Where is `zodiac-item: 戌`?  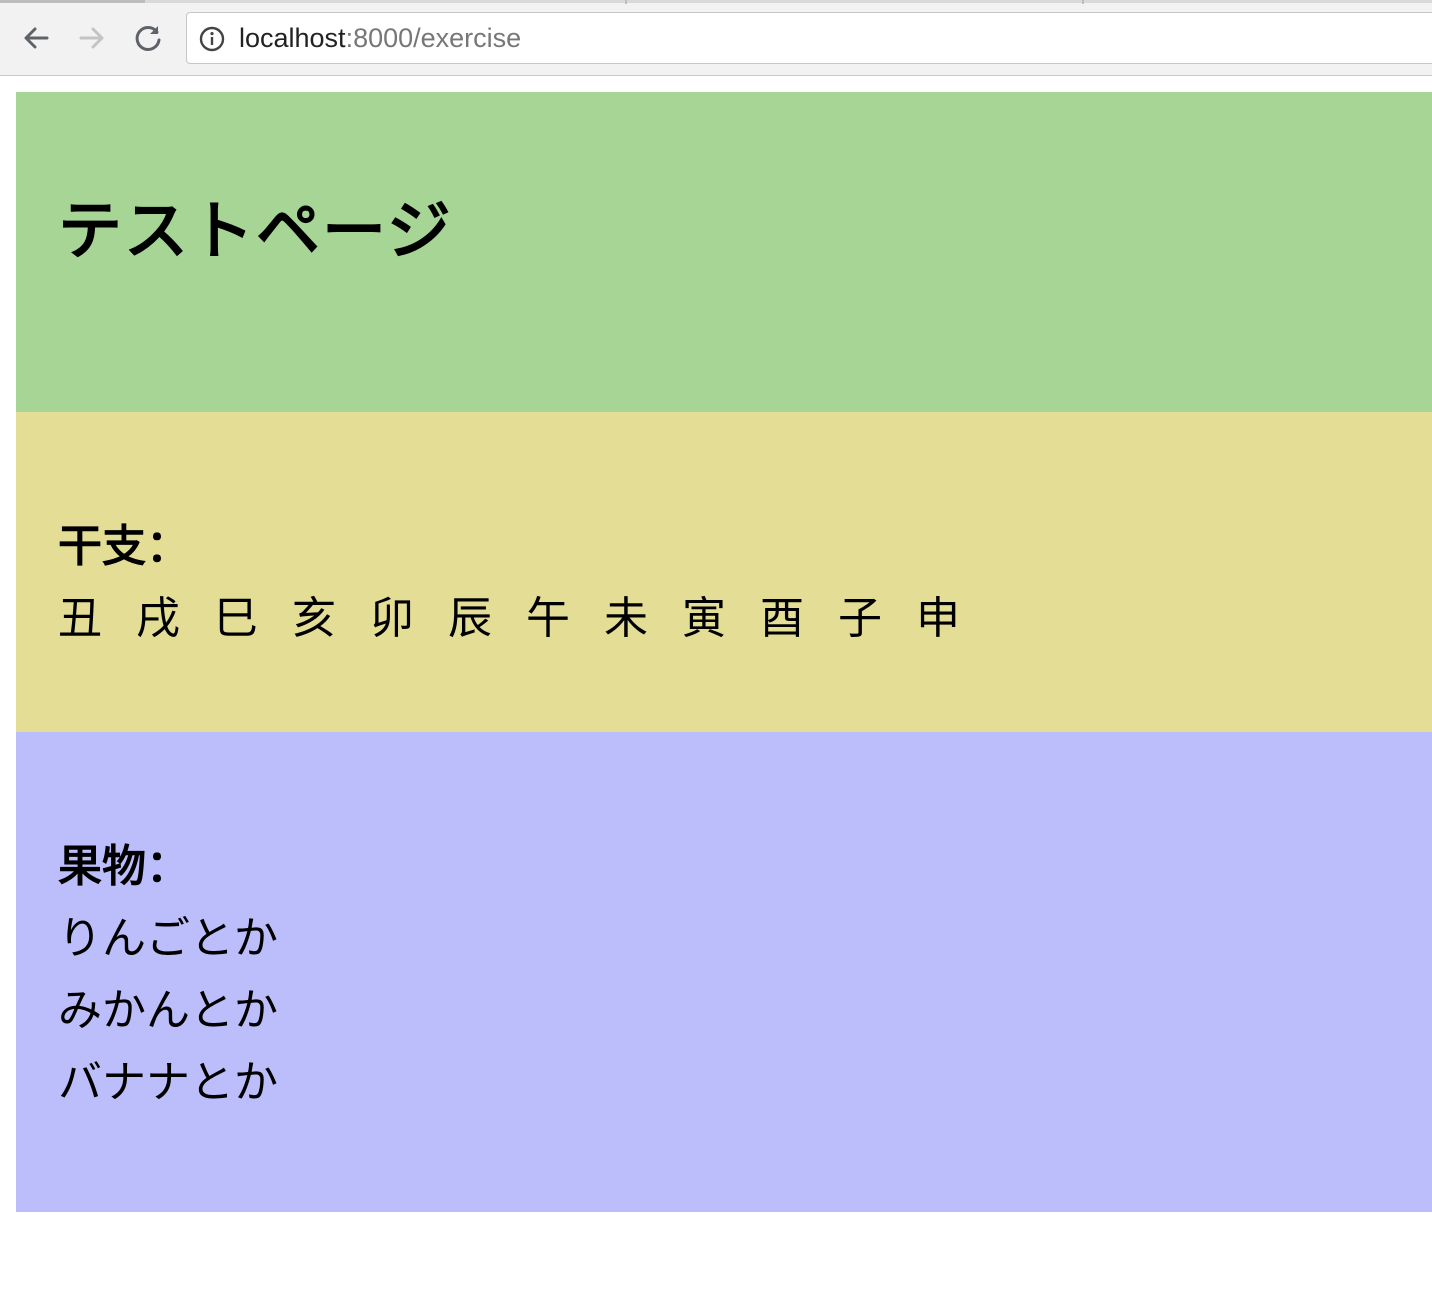
zodiac-item: 戌 is located at coordinates (158, 618).